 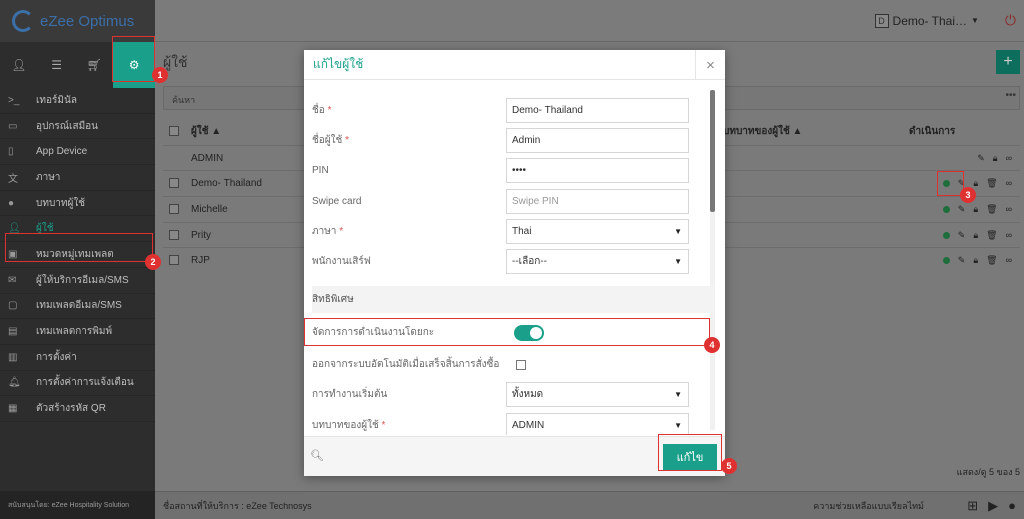 What do you see at coordinates (502, 201) in the screenshot?
I see `field-swipe-card: Swipe card Swipe PIN` at bounding box center [502, 201].